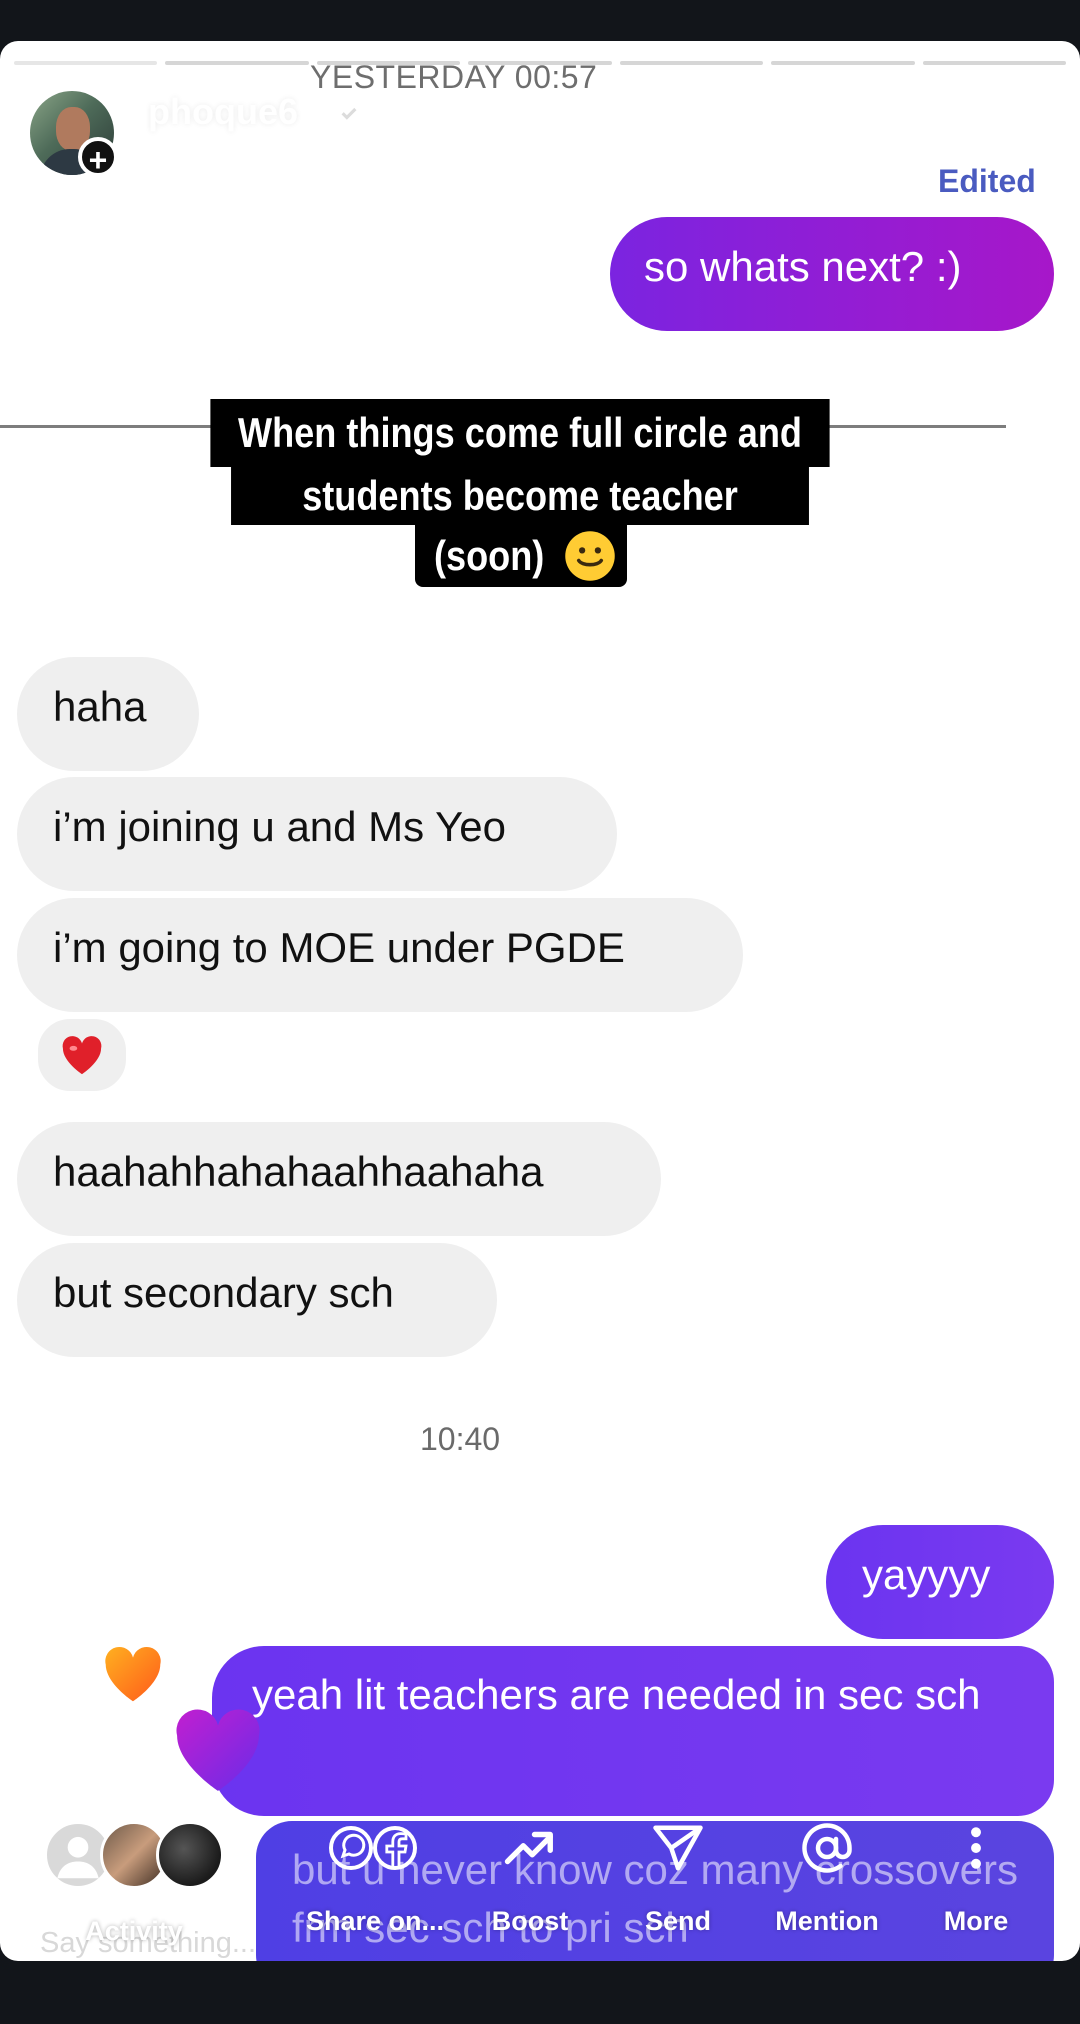 This screenshot has width=1080, height=2024. What do you see at coordinates (976, 1848) in the screenshot?
I see `more-vertical-icon` at bounding box center [976, 1848].